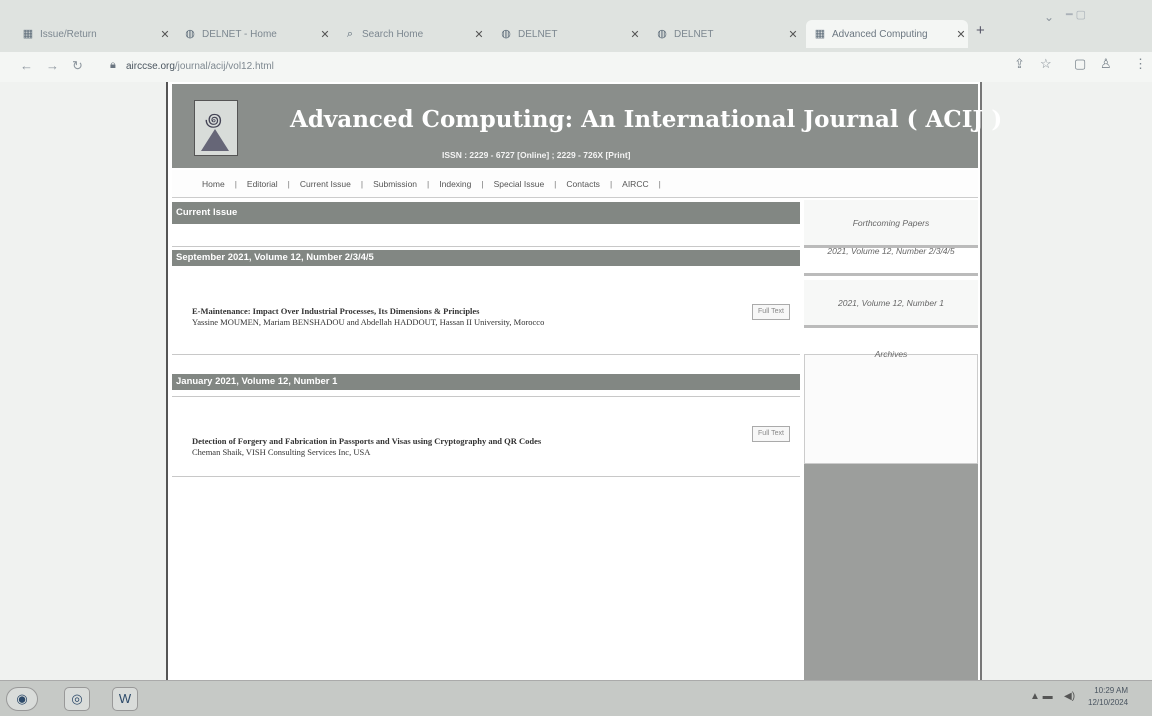  I want to click on tab-title: DELNET - Home, so click(239, 34).